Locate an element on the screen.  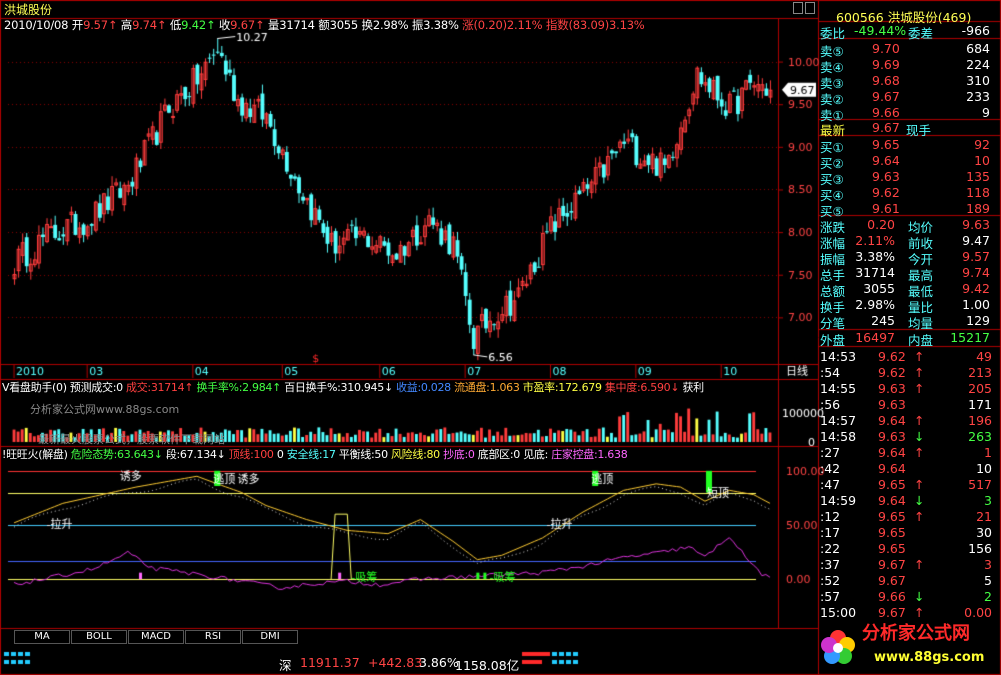
info-vol: 31714 is located at coordinates (297, 25).